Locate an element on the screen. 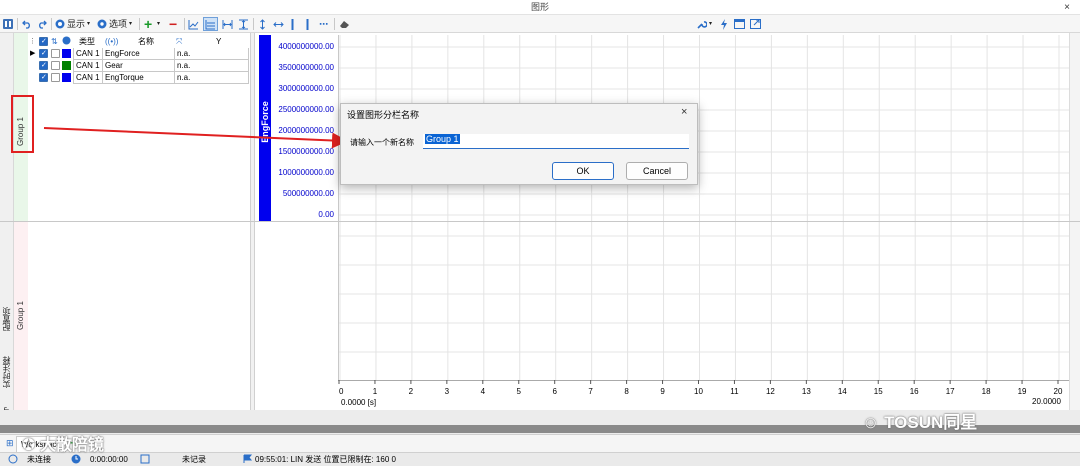  remove-signal-button: − is located at coordinates (173, 24).